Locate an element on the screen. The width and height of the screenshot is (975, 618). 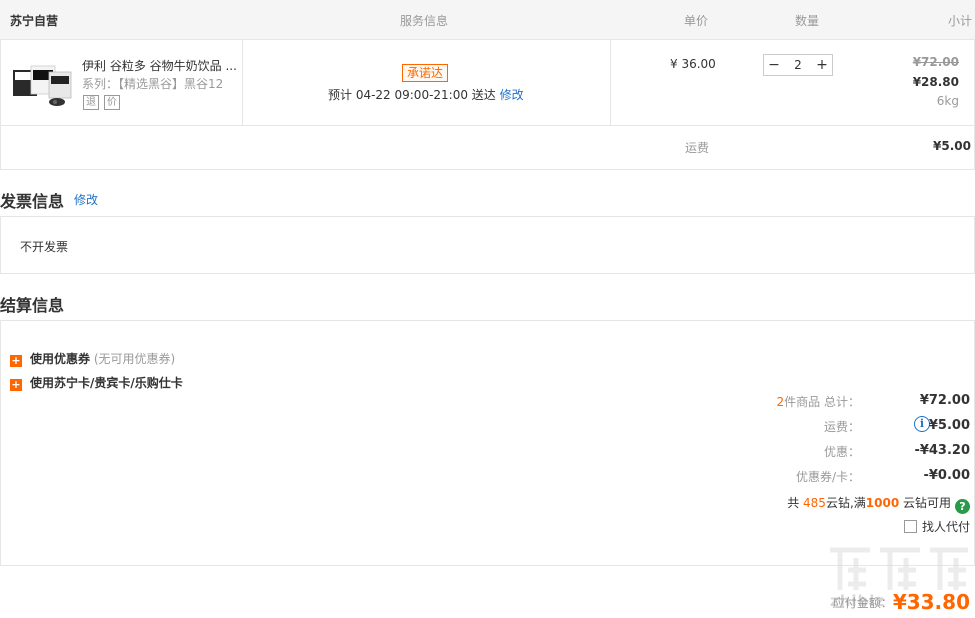
coupon-card-value: -¥0.00 is located at coordinates (946, 475).